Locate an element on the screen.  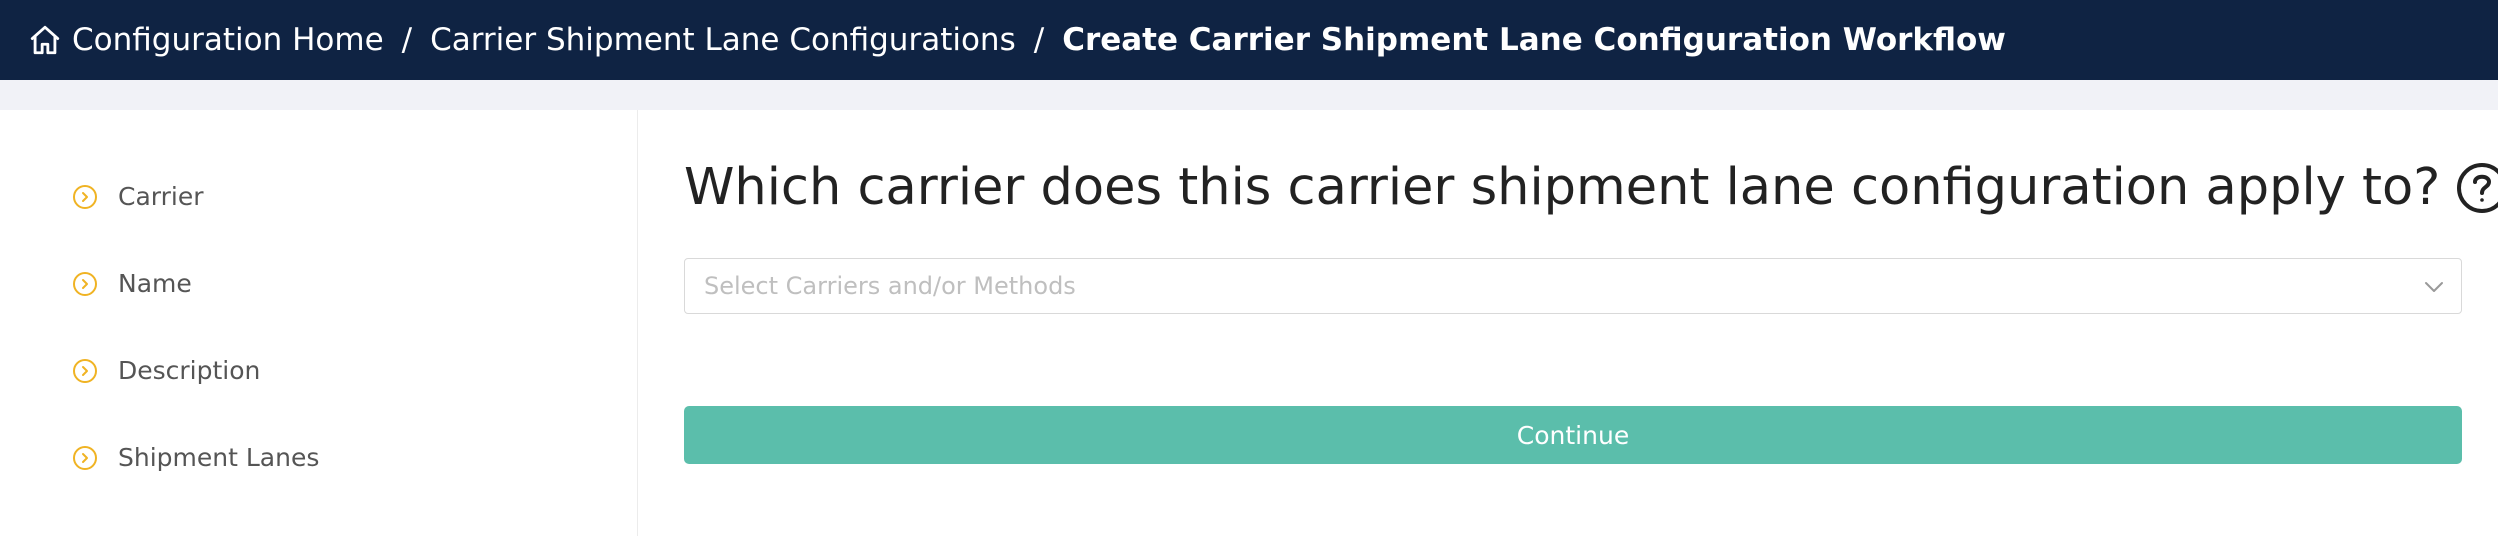
breadcrumb-configuration-home: Configuration Home is located at coordinates (228, 40).